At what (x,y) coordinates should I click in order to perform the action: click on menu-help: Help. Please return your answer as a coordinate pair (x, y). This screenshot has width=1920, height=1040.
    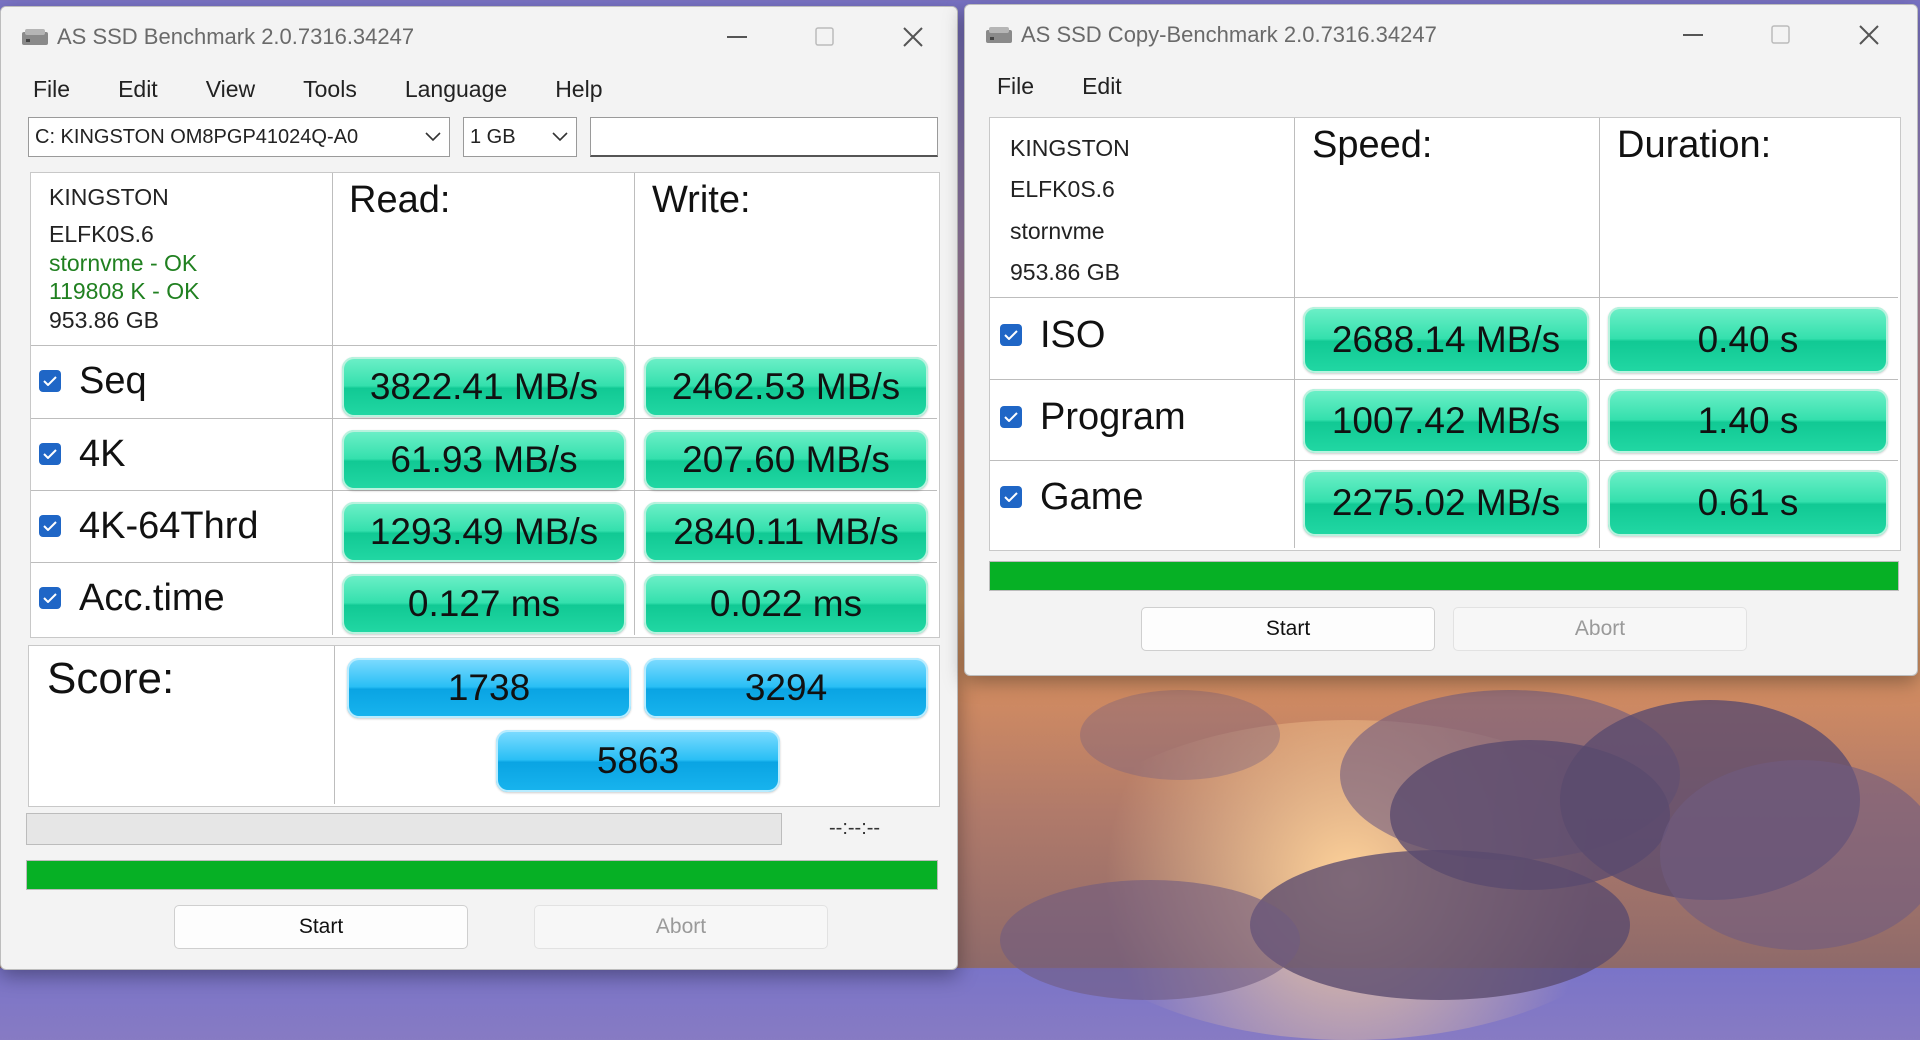
    Looking at the image, I should click on (578, 89).